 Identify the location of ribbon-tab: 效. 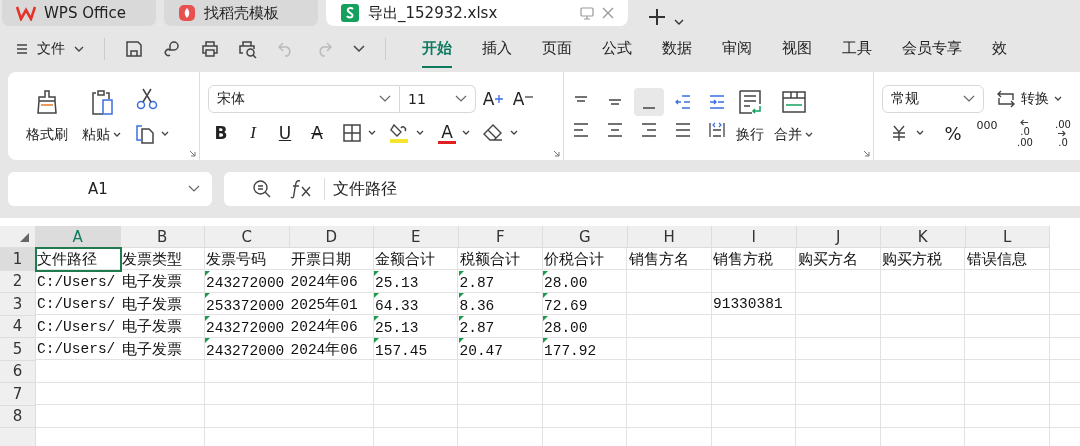
(999, 49).